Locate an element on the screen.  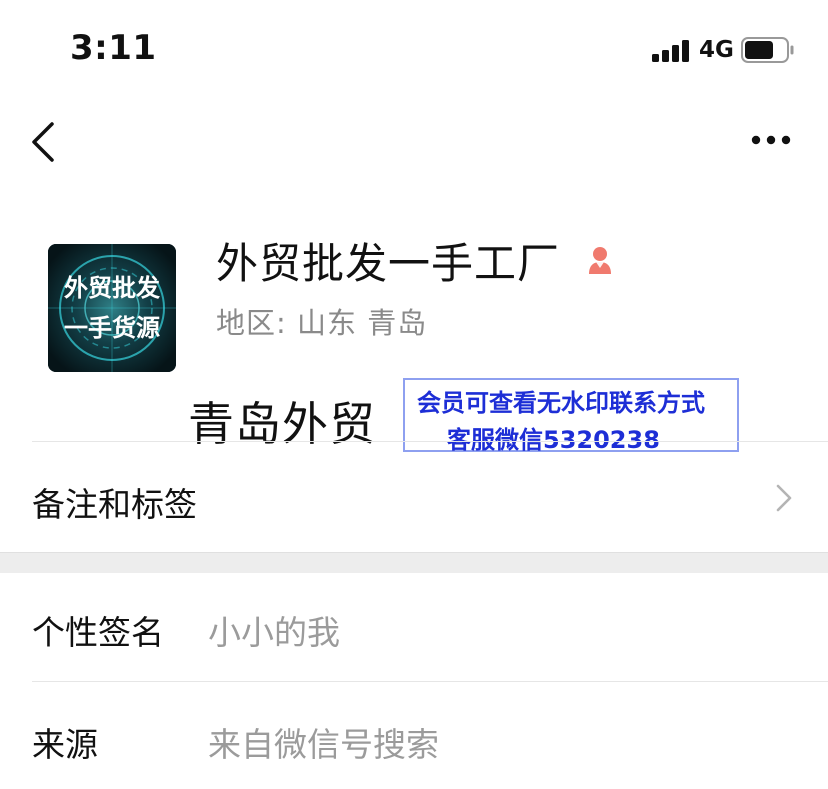
source-value: 来自微信号搜索 is located at coordinates (323, 744).